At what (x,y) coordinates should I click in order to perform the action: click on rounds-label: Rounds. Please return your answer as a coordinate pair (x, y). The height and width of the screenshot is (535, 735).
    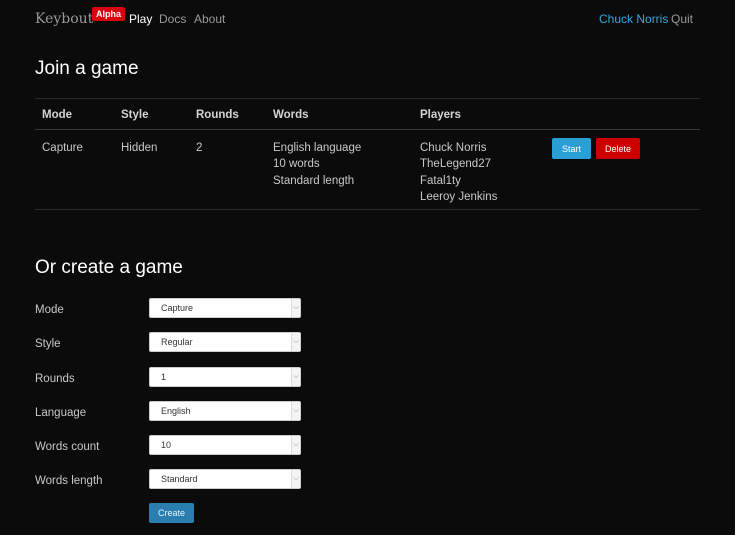
    Looking at the image, I should click on (55, 379).